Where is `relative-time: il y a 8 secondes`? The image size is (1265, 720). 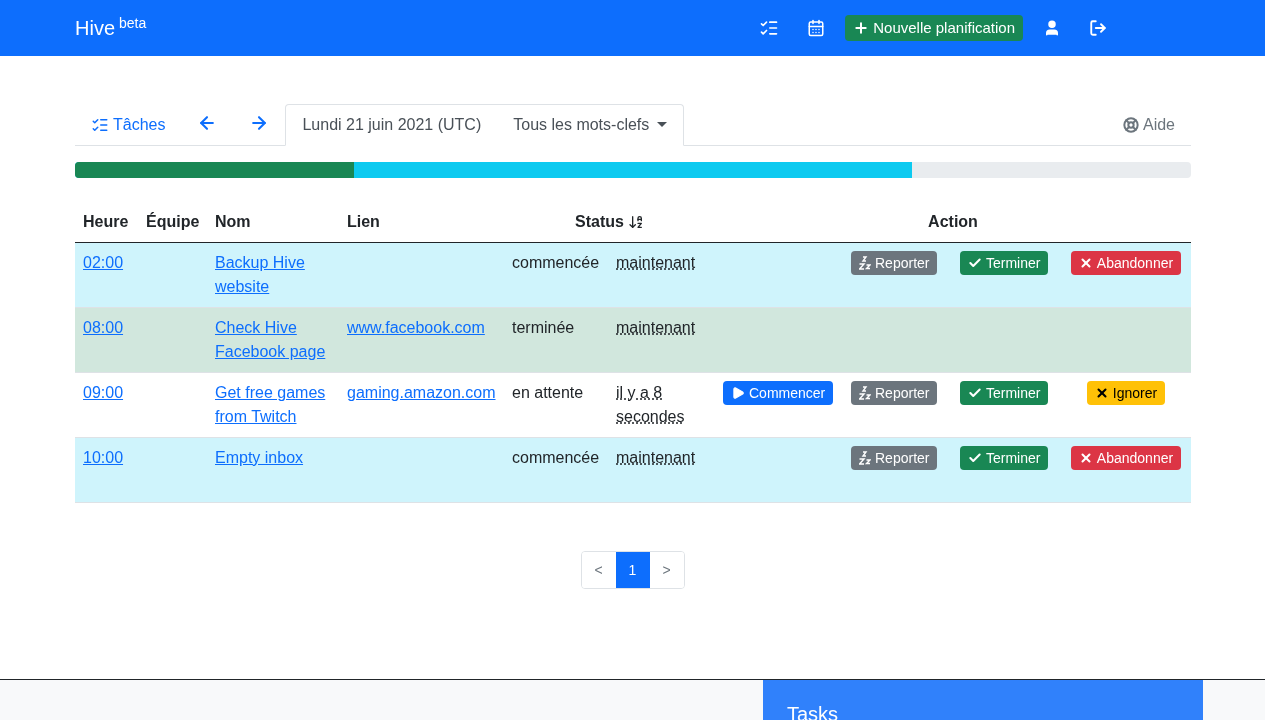
relative-time: il y a 8 secondes is located at coordinates (650, 404).